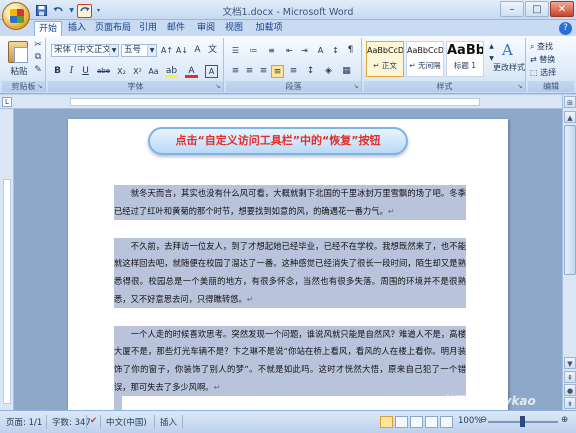  What do you see at coordinates (234, 28) in the screenshot?
I see `tab-view: 视图` at bounding box center [234, 28].